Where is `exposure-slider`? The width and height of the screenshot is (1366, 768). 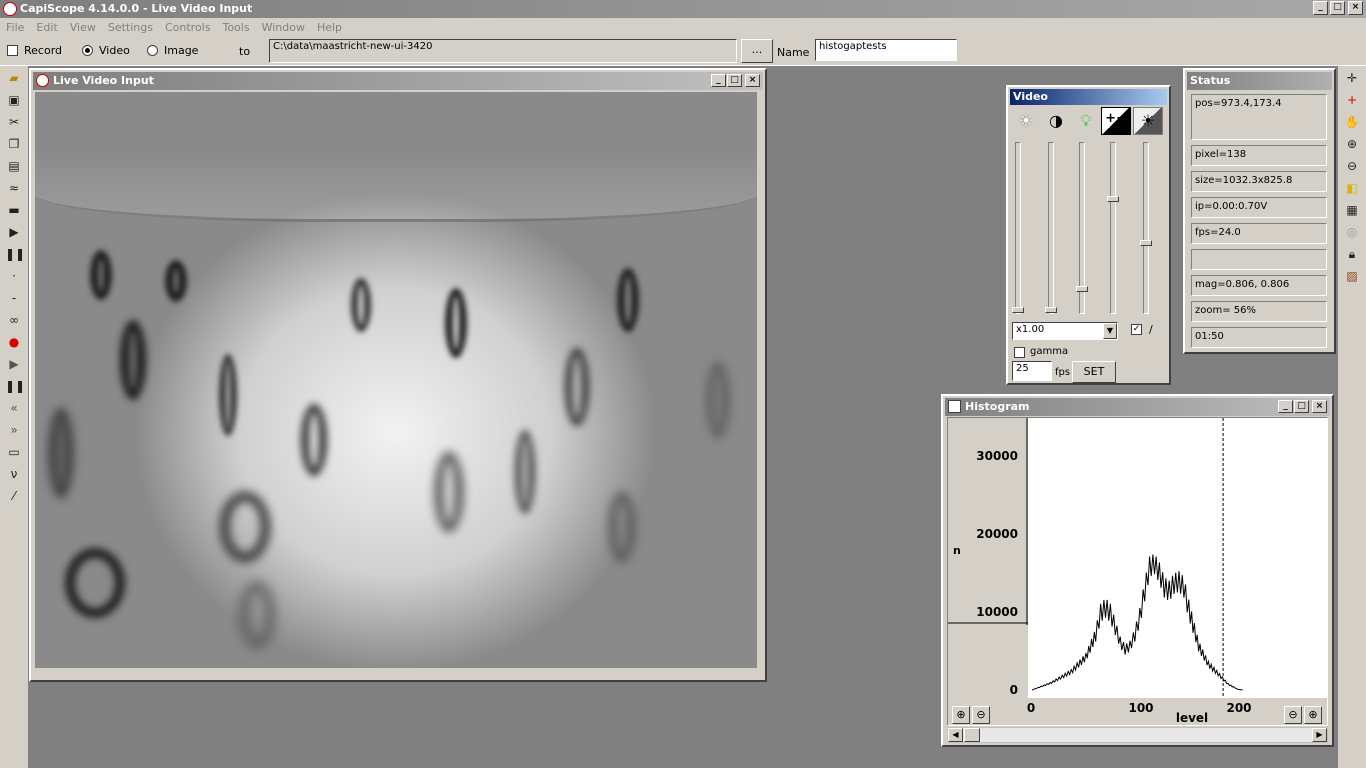
exposure-slider is located at coordinates (1146, 228).